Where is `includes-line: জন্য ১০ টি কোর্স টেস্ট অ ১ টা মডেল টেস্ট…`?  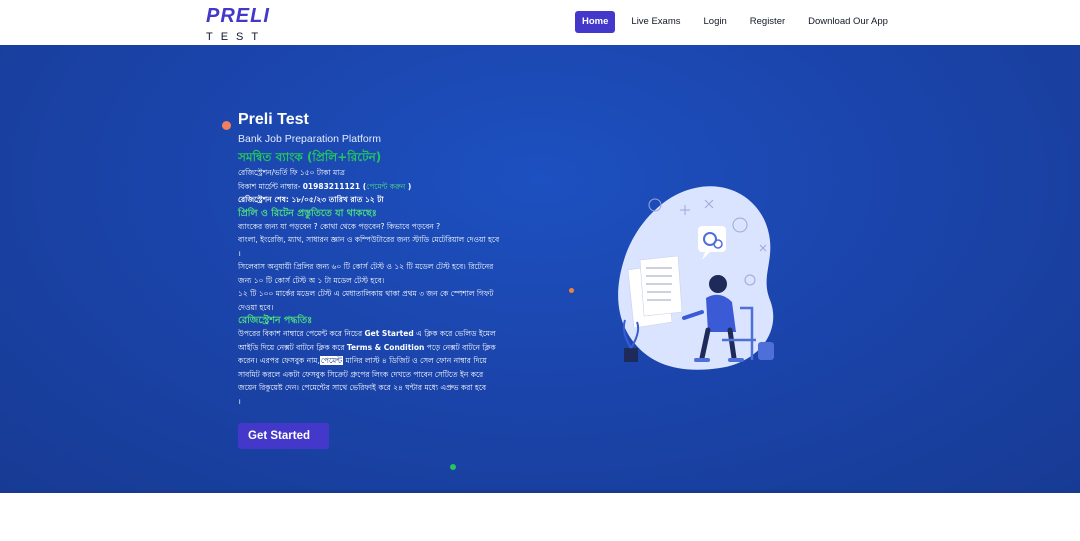
includes-line: জন্য ১০ টি কোর্স টেস্ট অ ১ টা মডেল টেস্ট… is located at coordinates (311, 280).